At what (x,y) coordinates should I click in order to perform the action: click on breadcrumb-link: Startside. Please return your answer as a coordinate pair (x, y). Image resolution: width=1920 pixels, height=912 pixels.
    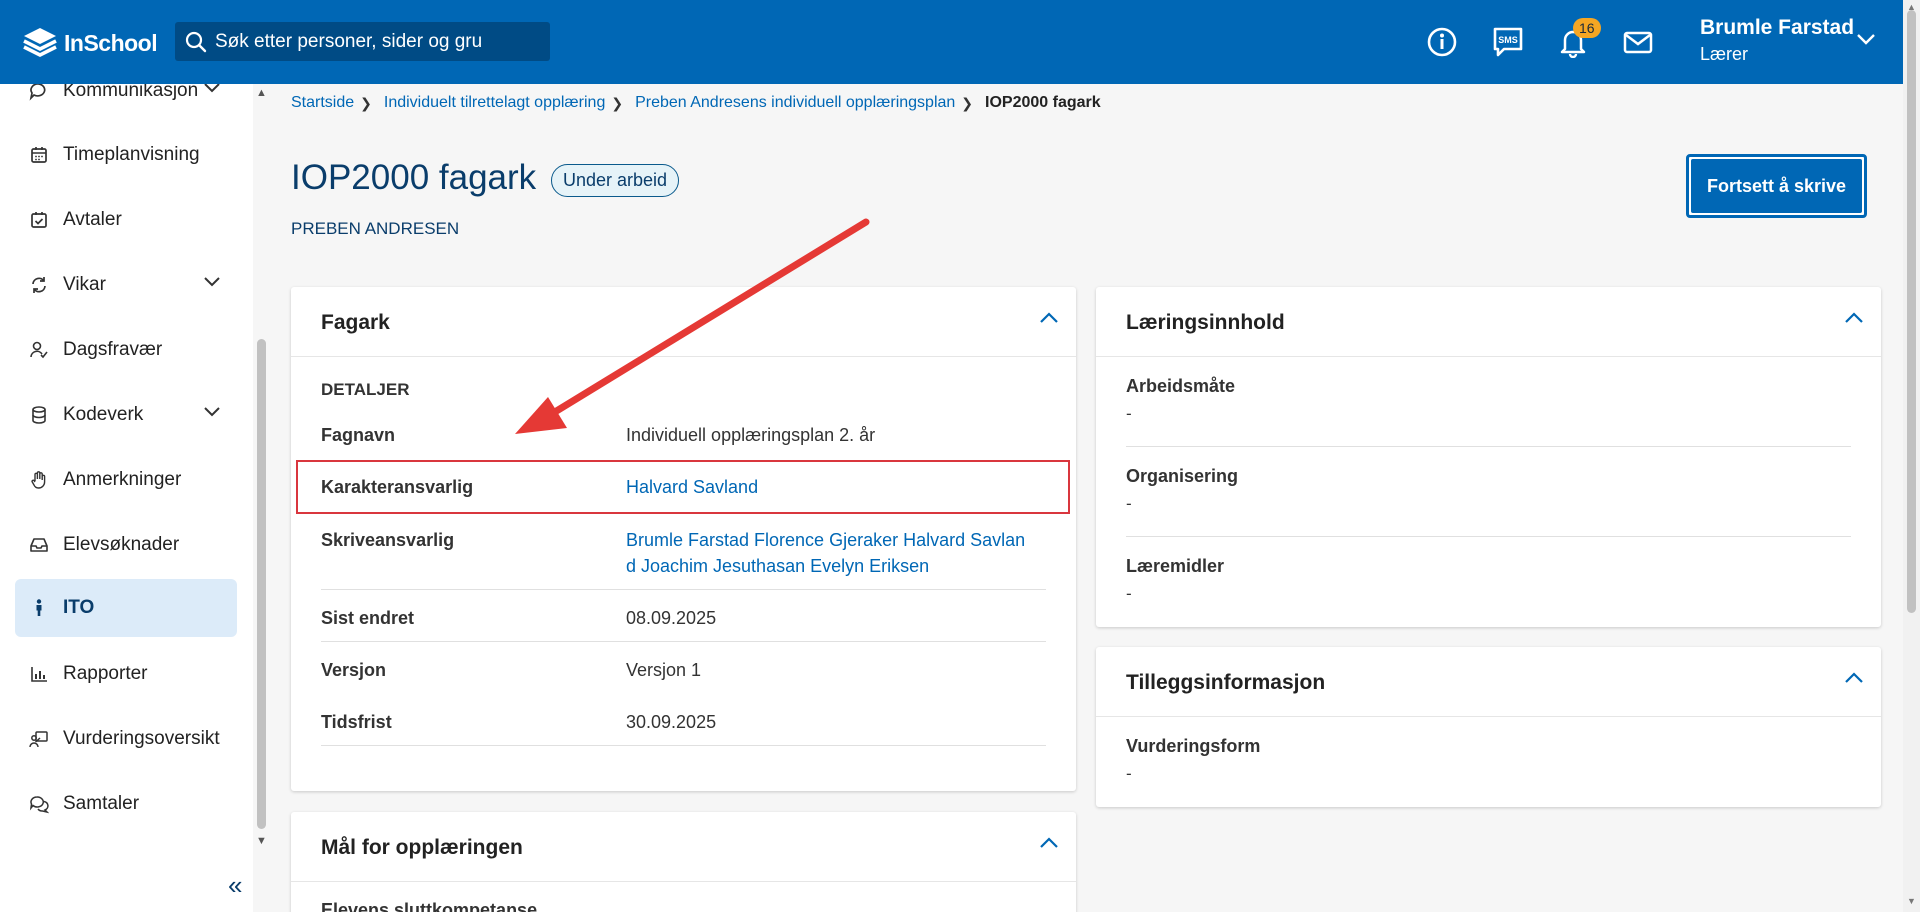
    Looking at the image, I should click on (322, 103).